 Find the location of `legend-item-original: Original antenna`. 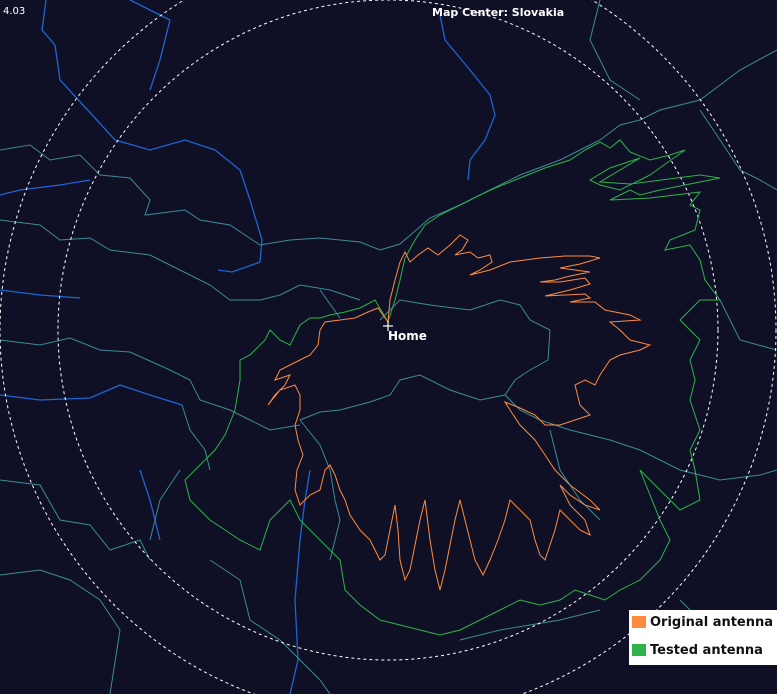

legend-item-original: Original antenna is located at coordinates (702, 622).